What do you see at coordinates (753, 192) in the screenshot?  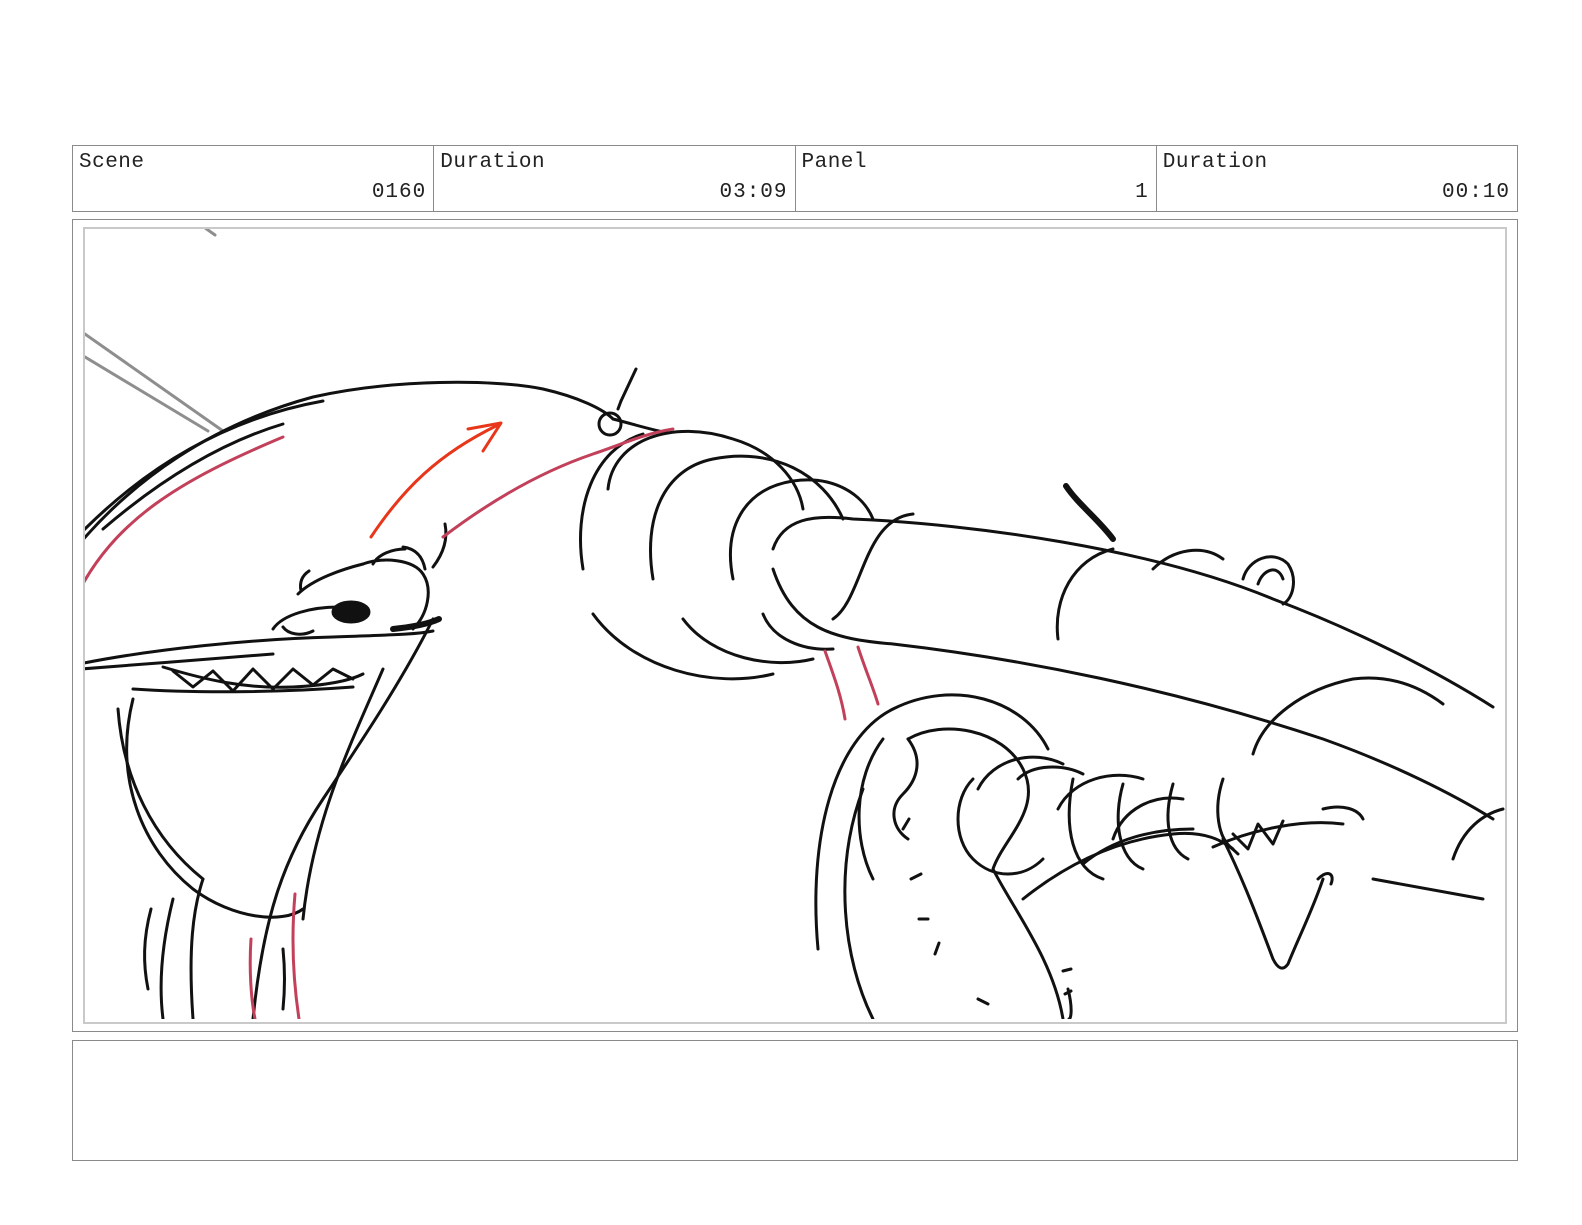 I see `scene-duration-value: 03:09` at bounding box center [753, 192].